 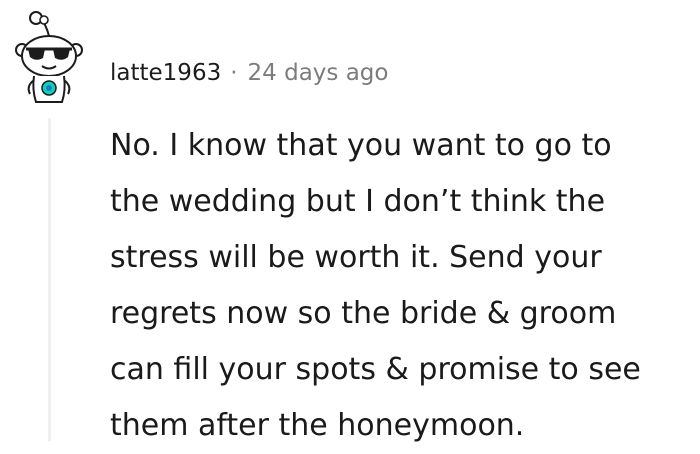 I want to click on comment-body-line: can fill your spots & promise to see, so click(x=375, y=369).